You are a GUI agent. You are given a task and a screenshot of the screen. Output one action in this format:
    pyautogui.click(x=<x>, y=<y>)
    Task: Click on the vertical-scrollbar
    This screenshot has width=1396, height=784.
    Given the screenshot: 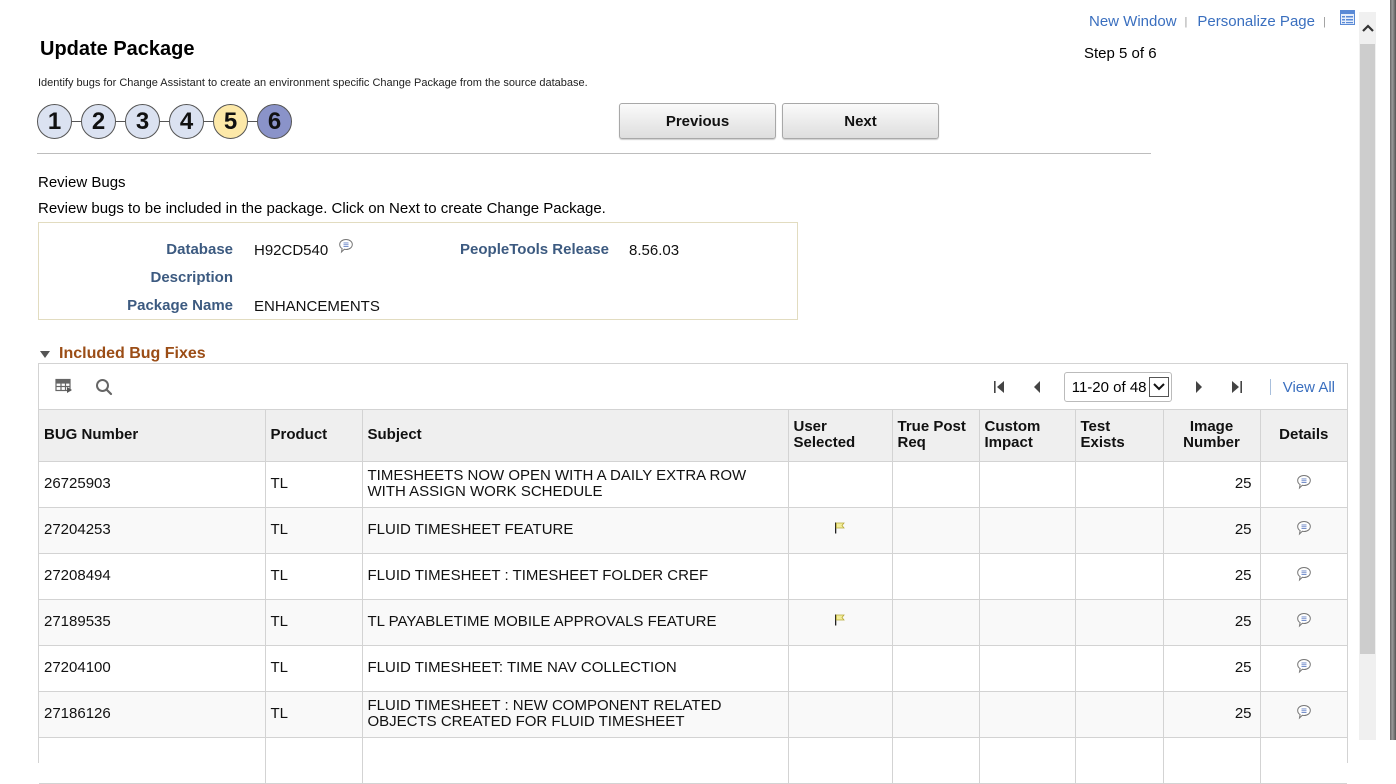 What is the action you would take?
    pyautogui.click(x=1367, y=376)
    